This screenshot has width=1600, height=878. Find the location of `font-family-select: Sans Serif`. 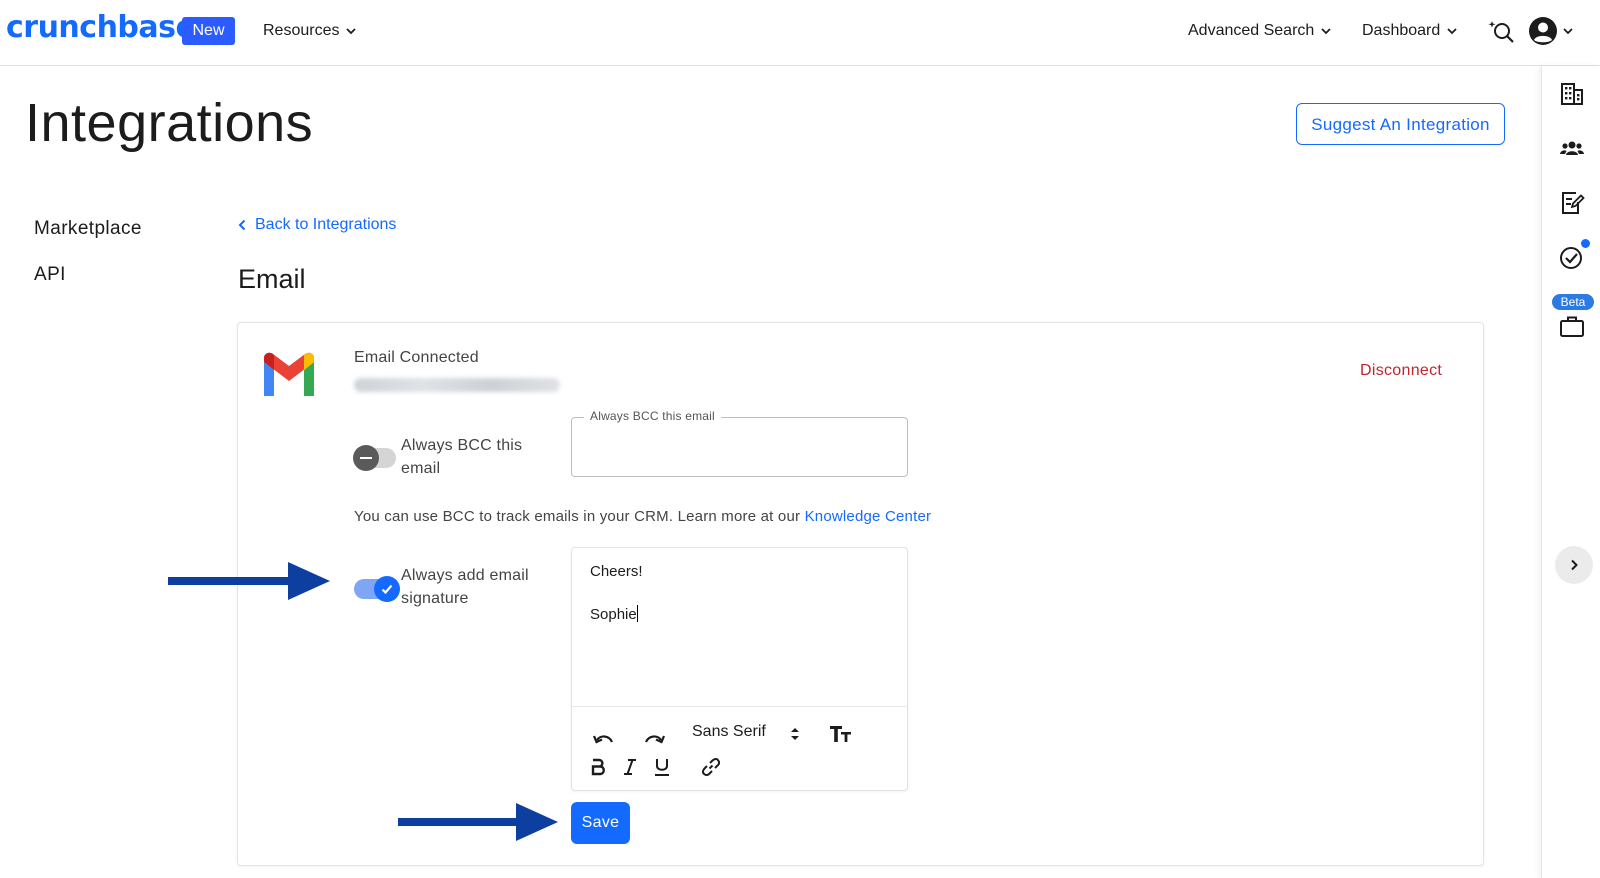

font-family-select: Sans Serif is located at coordinates (729, 732).